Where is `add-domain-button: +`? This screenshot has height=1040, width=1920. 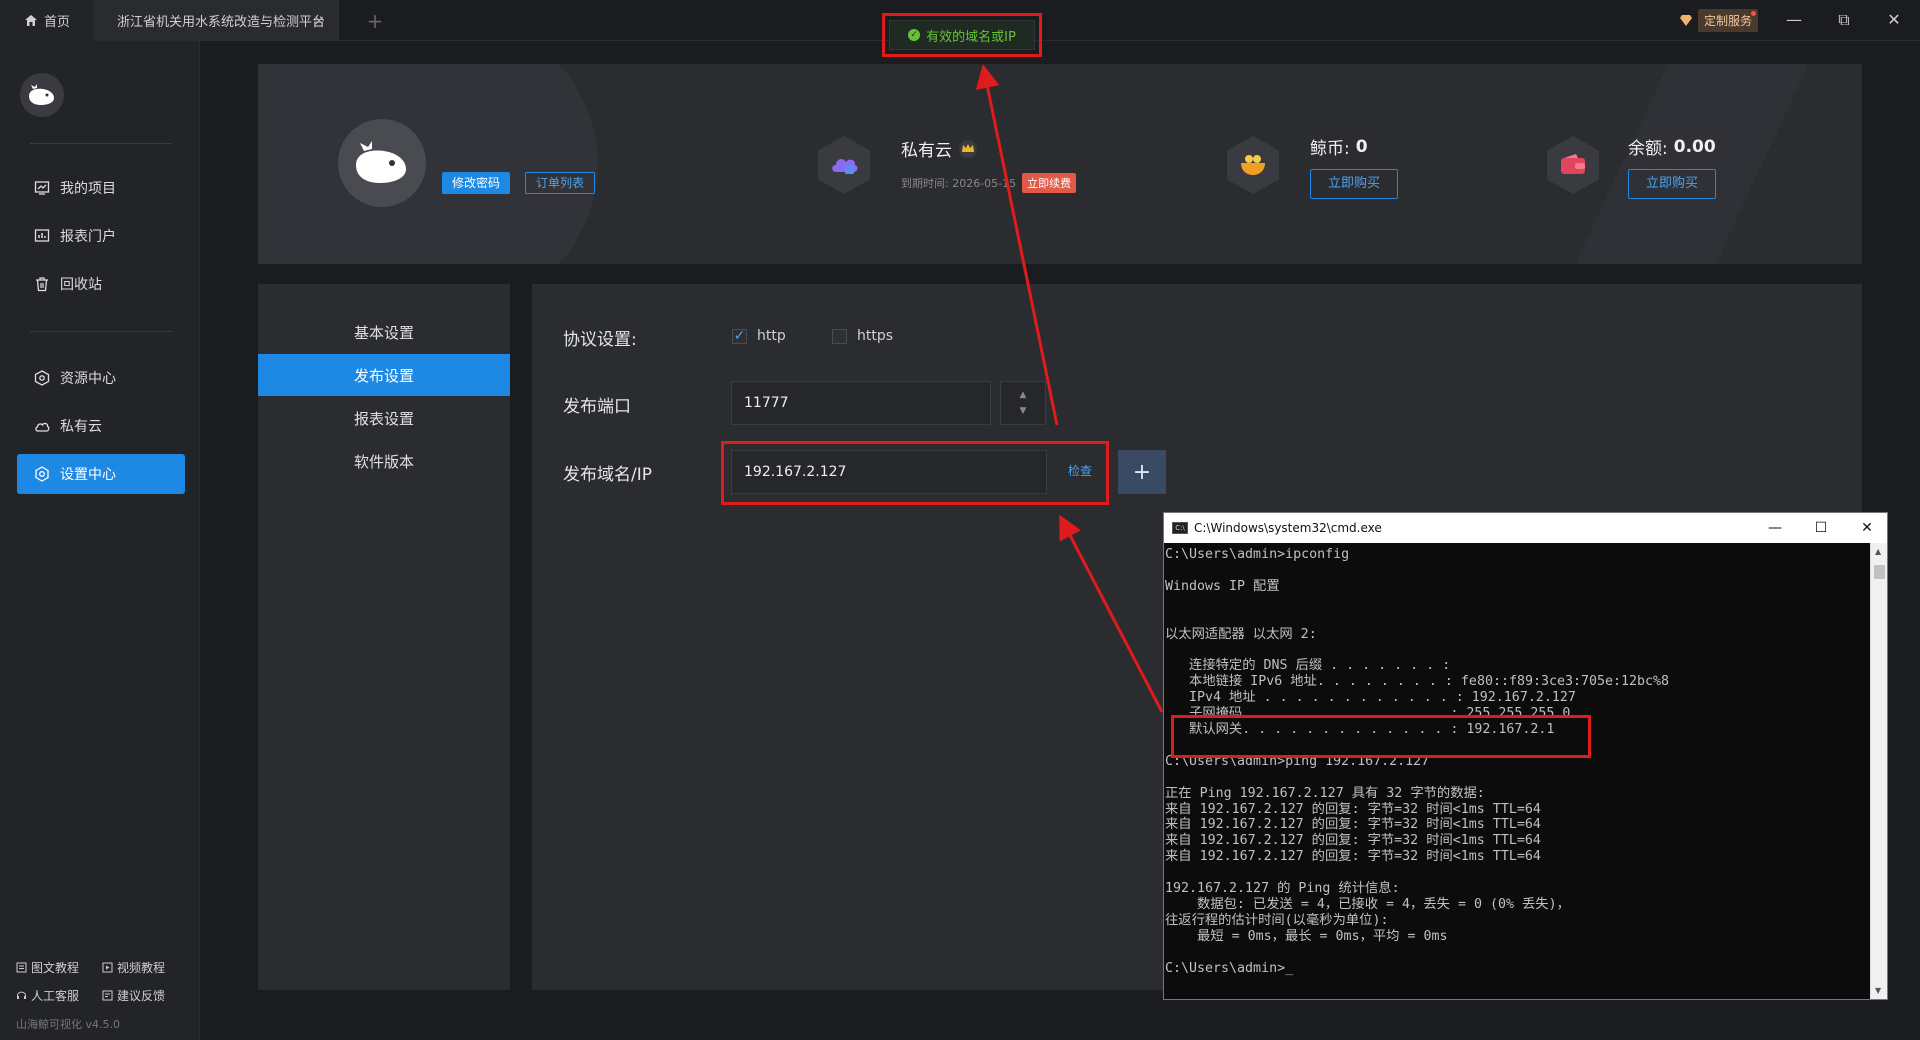
add-domain-button: + is located at coordinates (1142, 472).